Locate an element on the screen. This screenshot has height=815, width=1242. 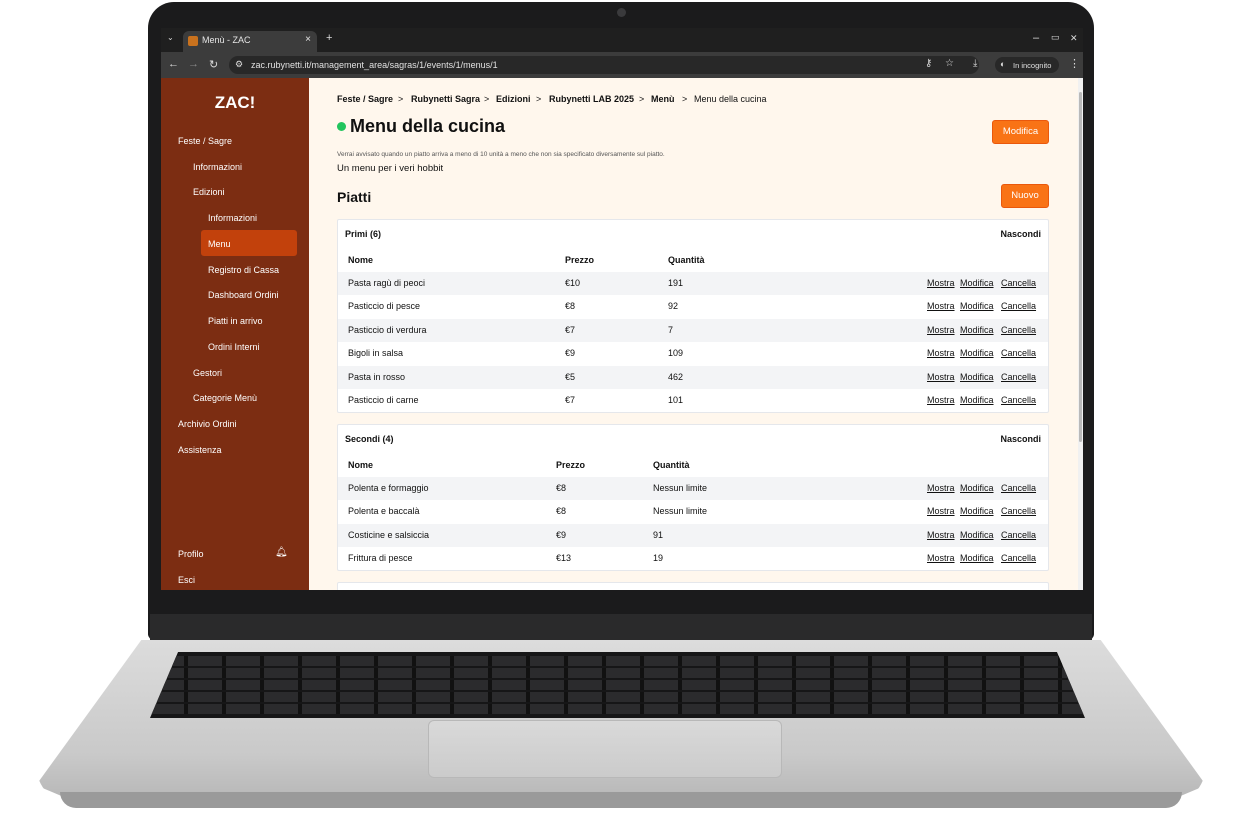
minimize-icon: – is located at coordinates (1036, 38).